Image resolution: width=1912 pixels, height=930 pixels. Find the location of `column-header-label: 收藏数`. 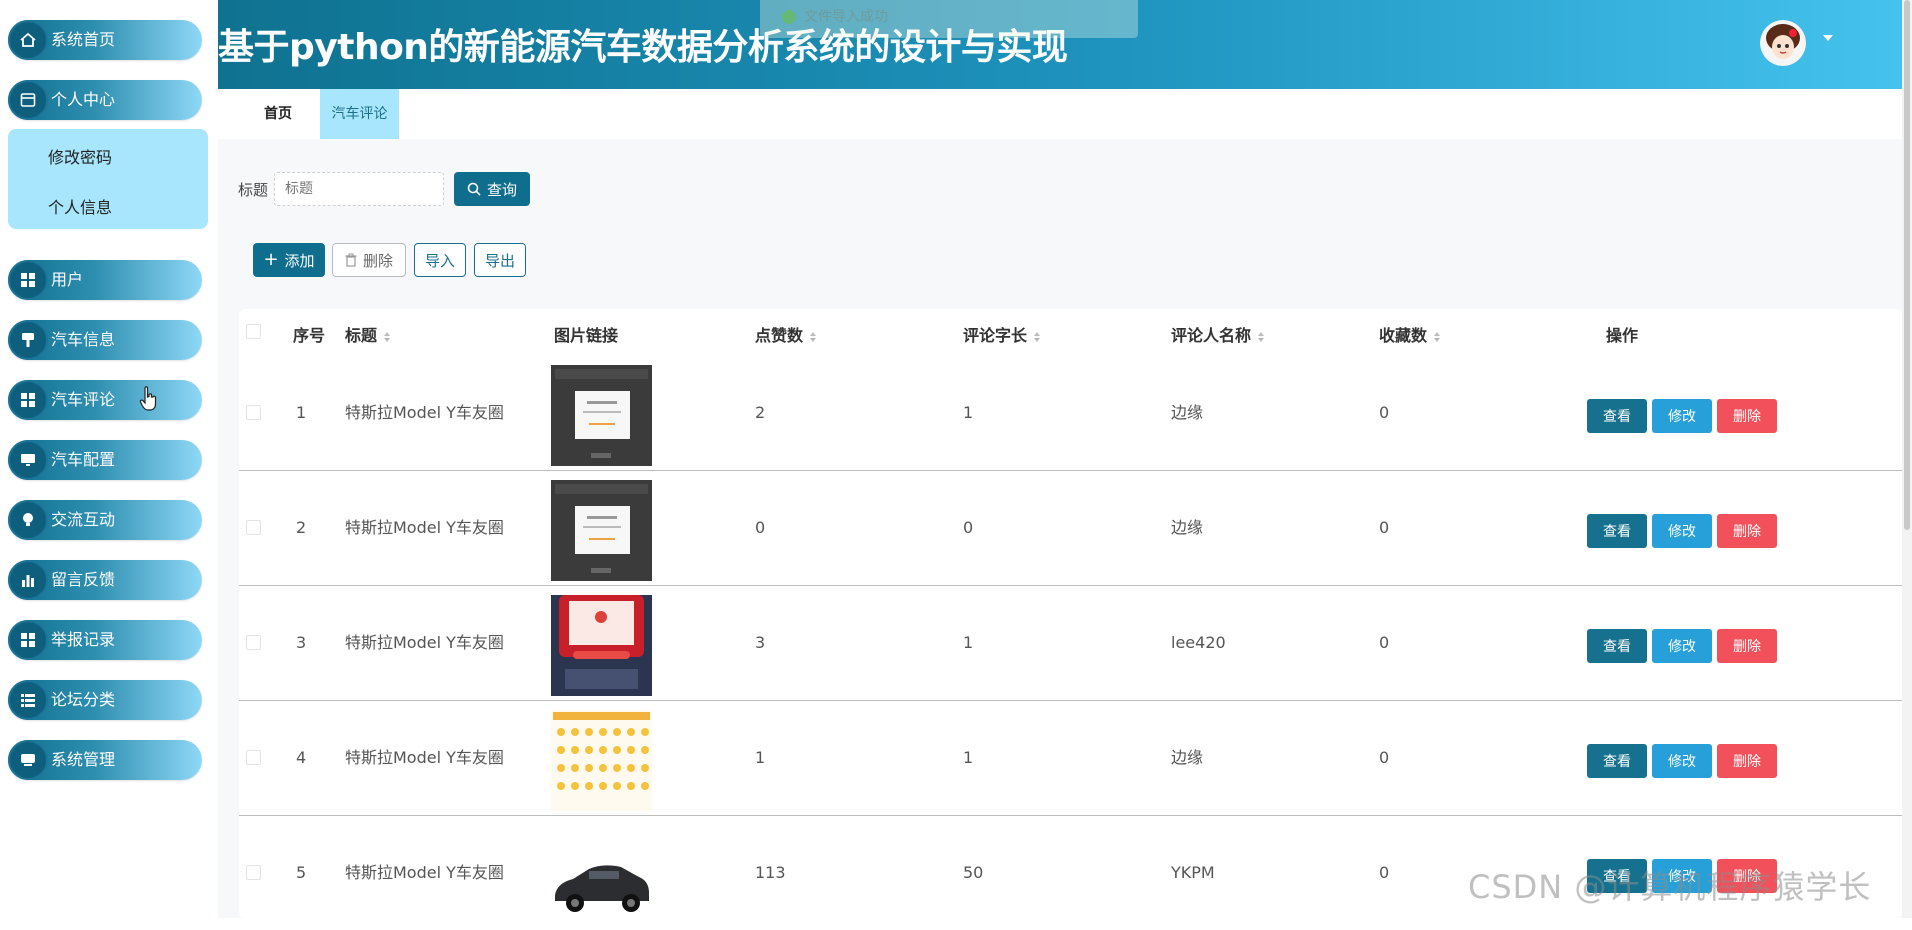

column-header-label: 收藏数 is located at coordinates (1403, 335).